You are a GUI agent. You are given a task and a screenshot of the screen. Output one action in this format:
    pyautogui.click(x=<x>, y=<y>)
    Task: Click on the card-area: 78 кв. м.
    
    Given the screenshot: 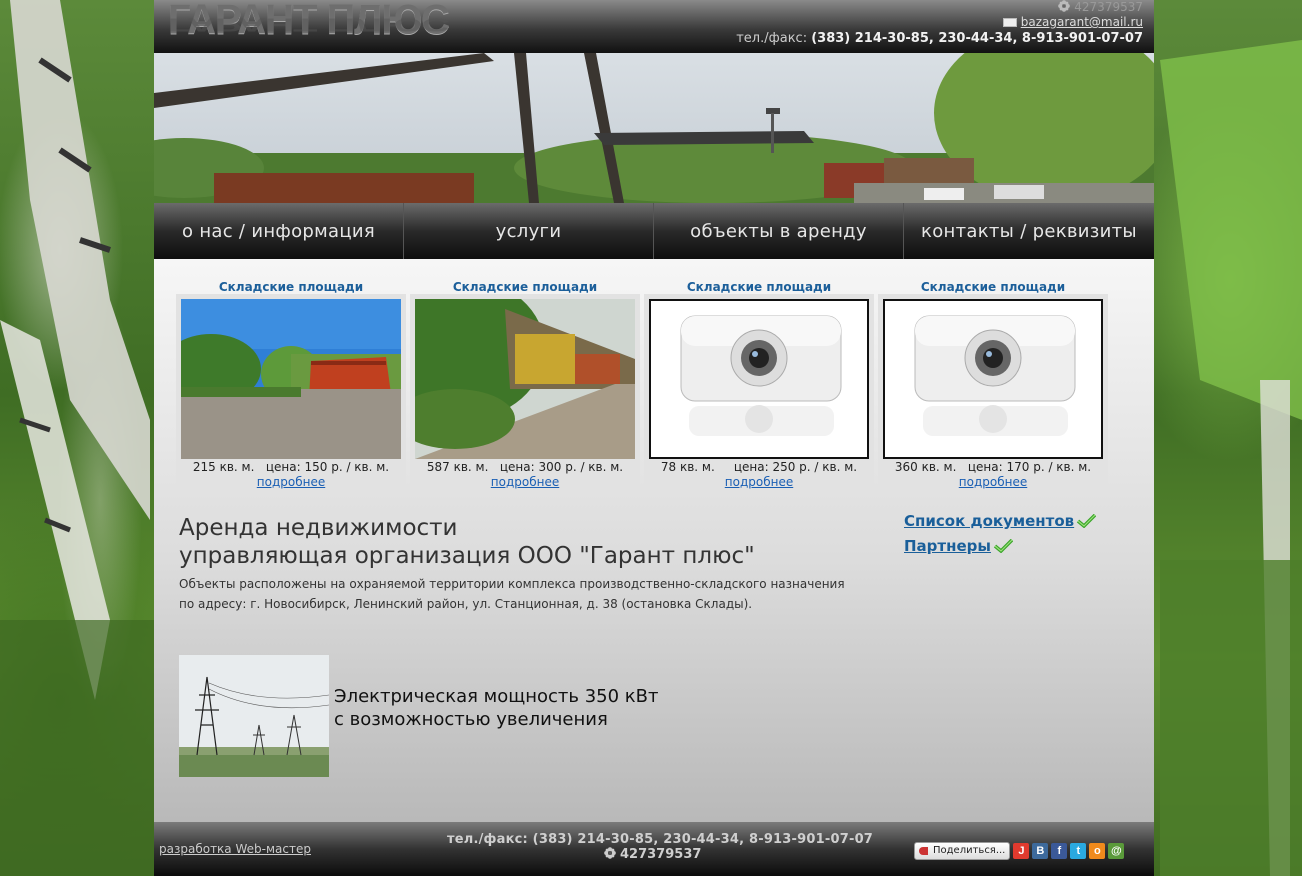 What is the action you would take?
    pyautogui.click(x=687, y=467)
    